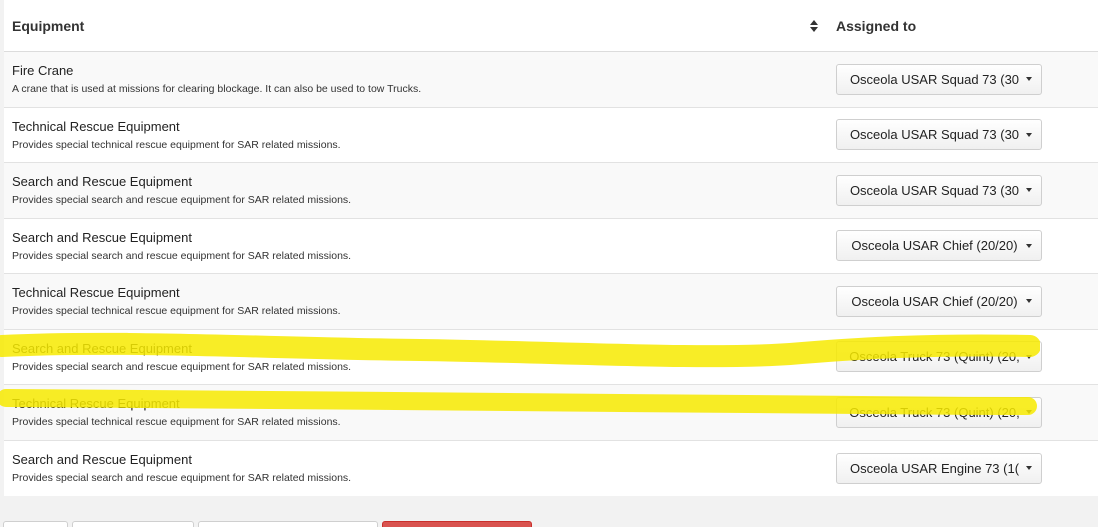  I want to click on sort-icon, so click(814, 25).